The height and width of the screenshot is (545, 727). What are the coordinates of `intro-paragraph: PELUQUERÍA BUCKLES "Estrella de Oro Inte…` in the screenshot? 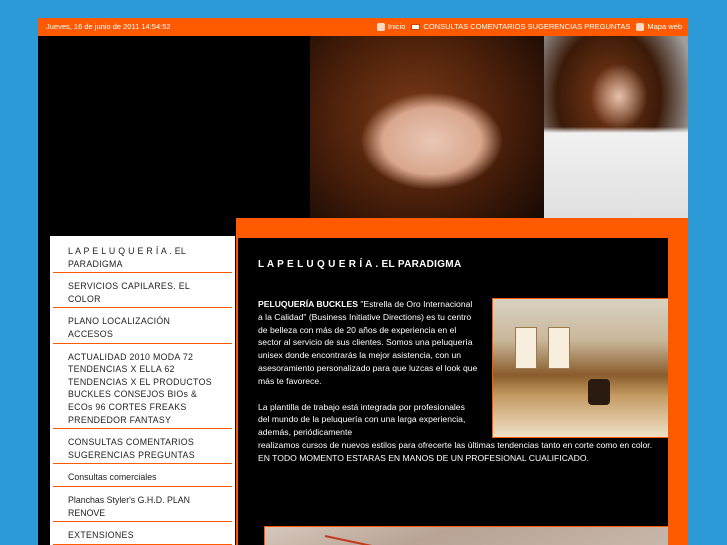 It's located at (368, 343).